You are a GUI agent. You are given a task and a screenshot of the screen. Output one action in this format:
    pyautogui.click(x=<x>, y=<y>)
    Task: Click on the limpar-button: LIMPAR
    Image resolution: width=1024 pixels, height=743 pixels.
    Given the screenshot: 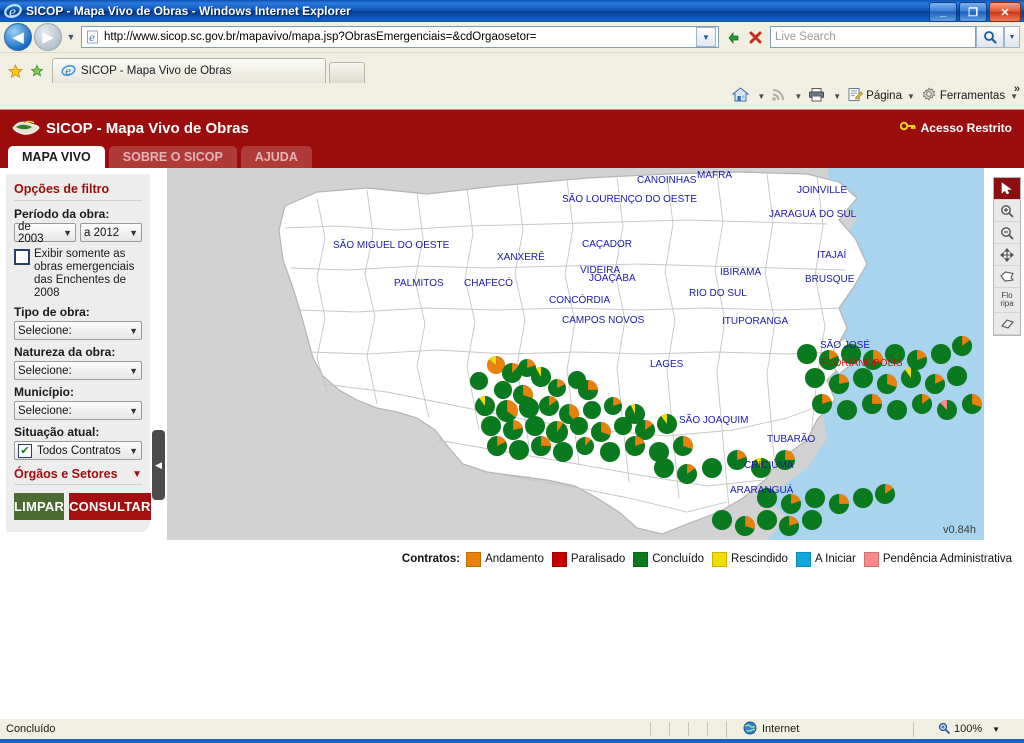 What is the action you would take?
    pyautogui.click(x=39, y=506)
    